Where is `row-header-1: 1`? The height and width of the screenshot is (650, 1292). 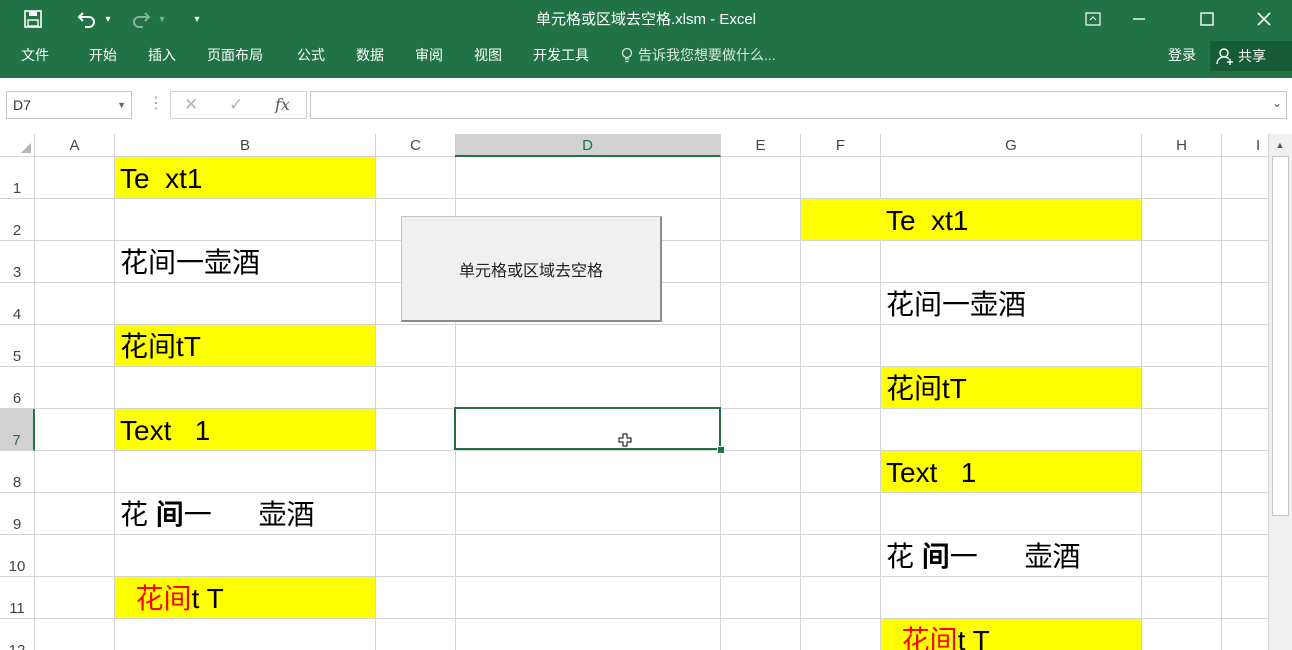 row-header-1: 1 is located at coordinates (17, 178).